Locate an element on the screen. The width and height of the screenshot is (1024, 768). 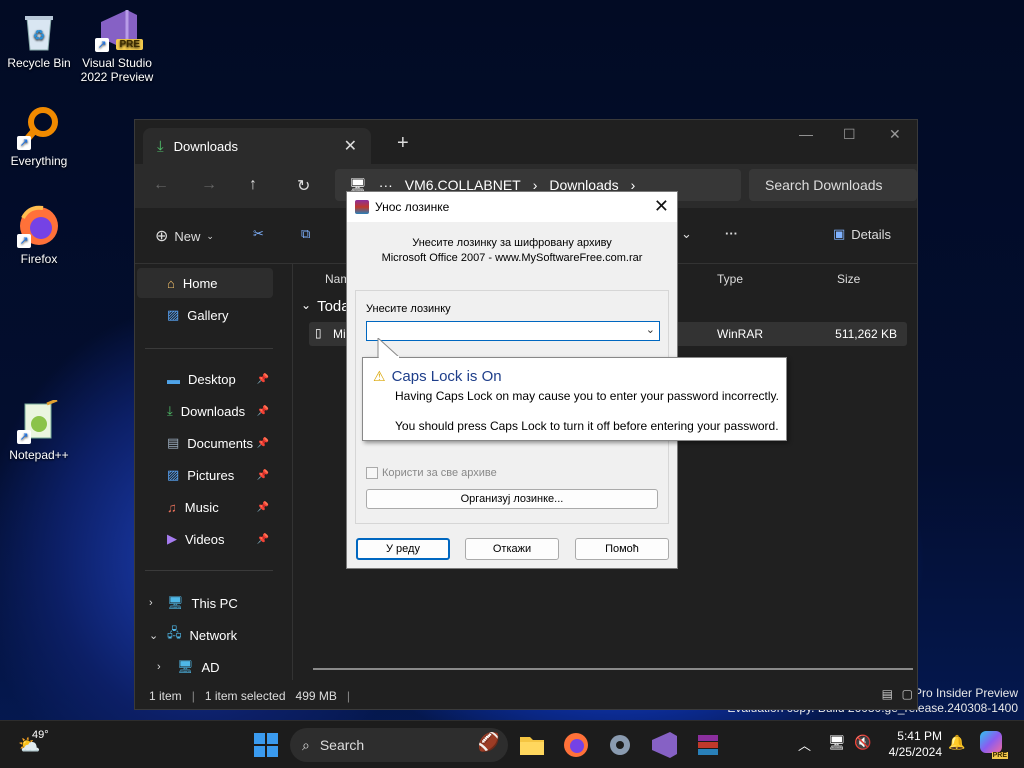
nav-item-this-pc: › 🖥 This PC is located at coordinates (205, 603).